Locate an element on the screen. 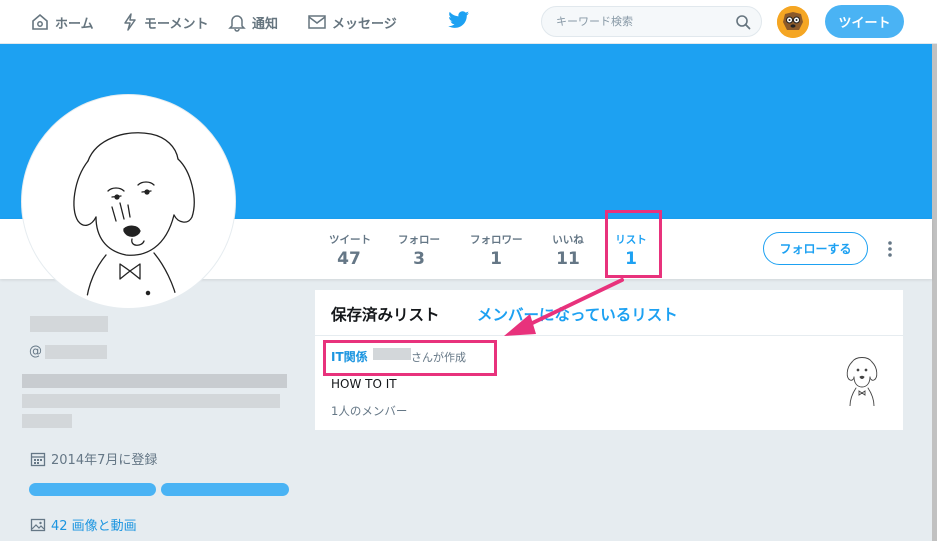  profile-media-link: 42 画像と動画 is located at coordinates (83, 524).